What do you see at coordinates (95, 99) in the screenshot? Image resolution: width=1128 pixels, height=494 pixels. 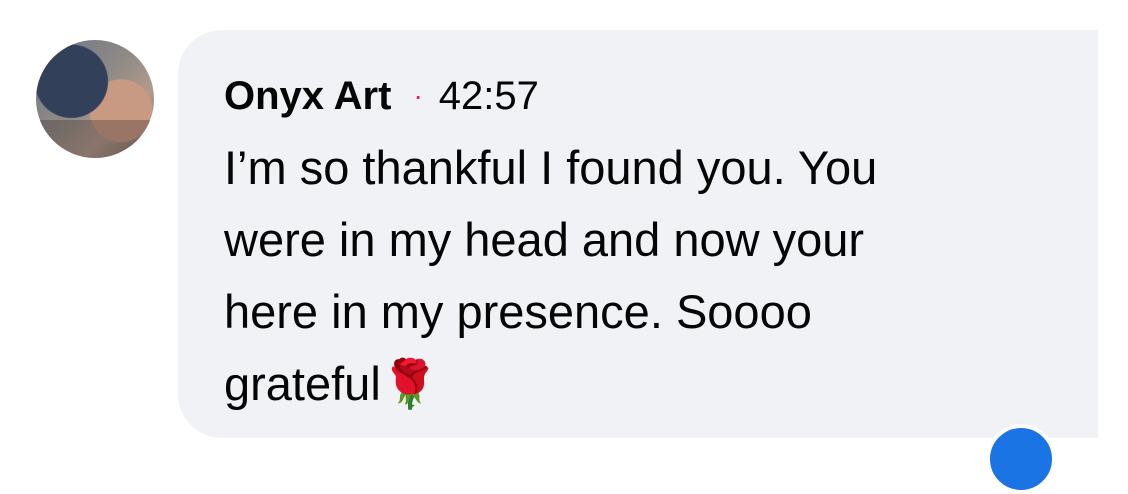 I see `avatar` at bounding box center [95, 99].